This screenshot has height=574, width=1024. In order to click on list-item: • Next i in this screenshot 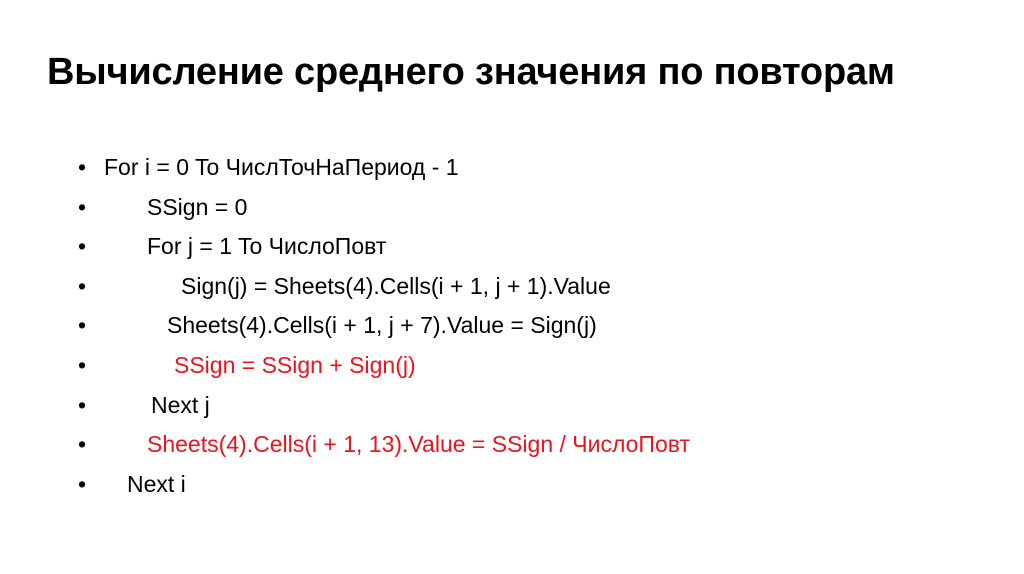, I will do `click(512, 485)`.